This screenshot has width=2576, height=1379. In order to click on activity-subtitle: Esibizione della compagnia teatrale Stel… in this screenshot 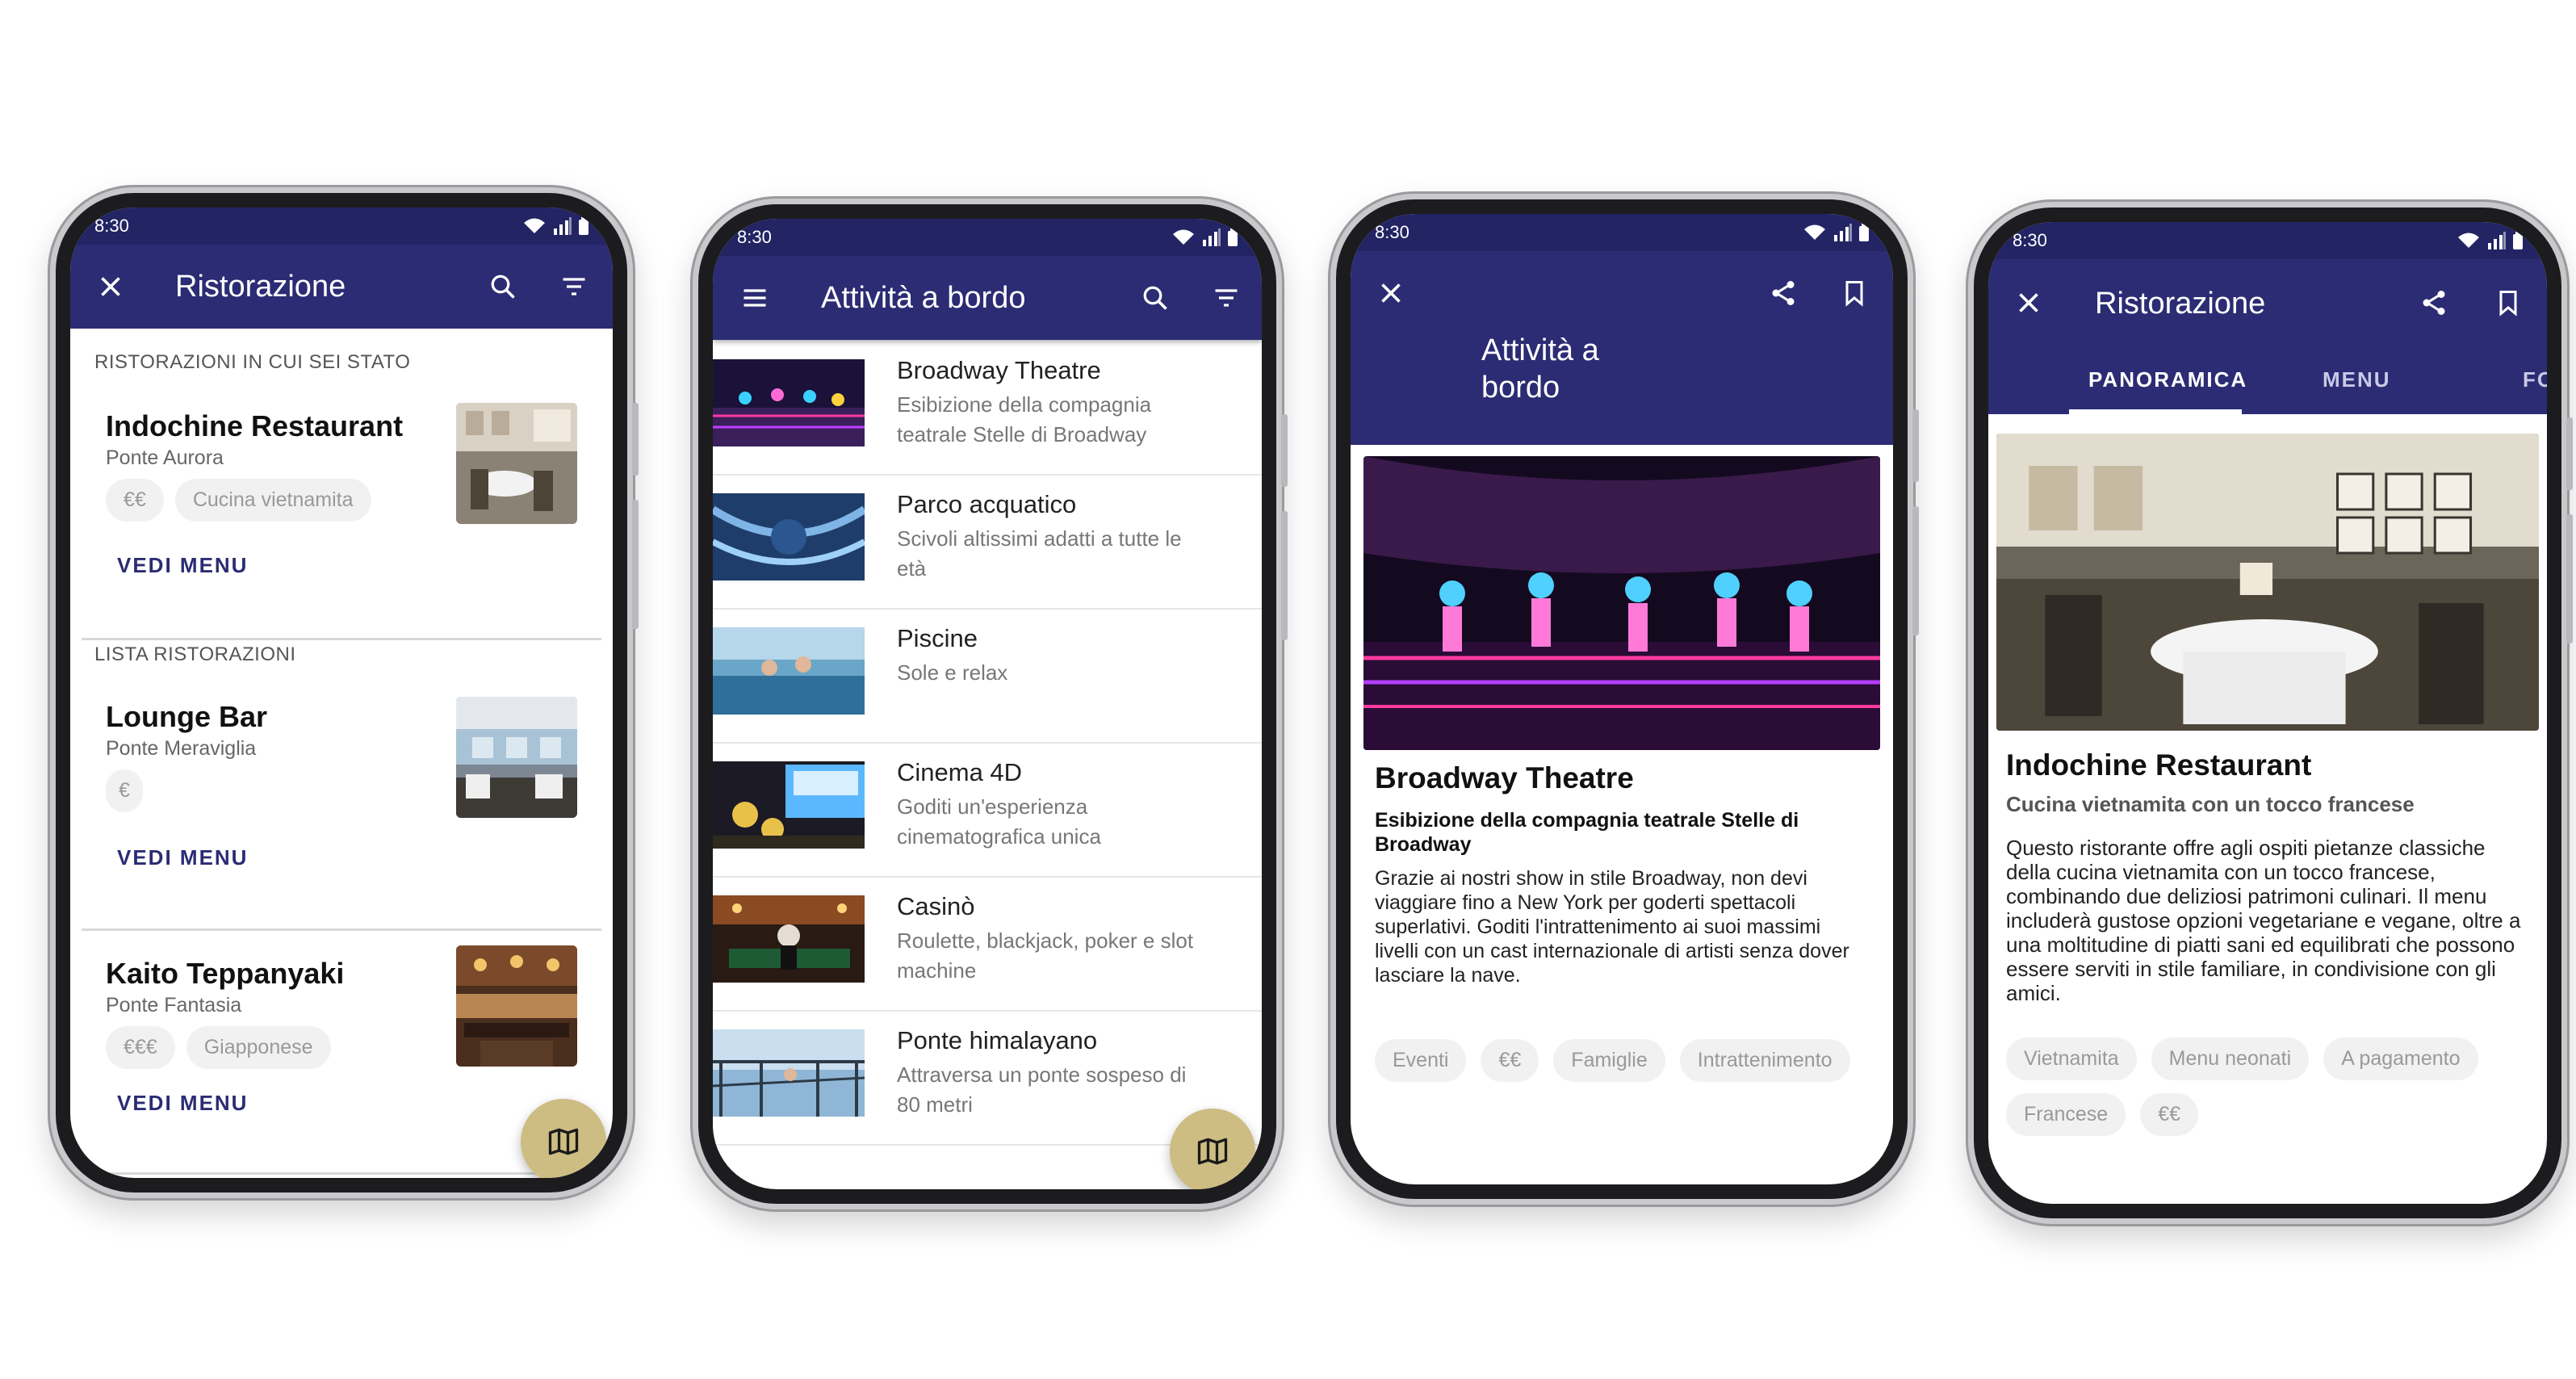, I will do `click(1024, 419)`.